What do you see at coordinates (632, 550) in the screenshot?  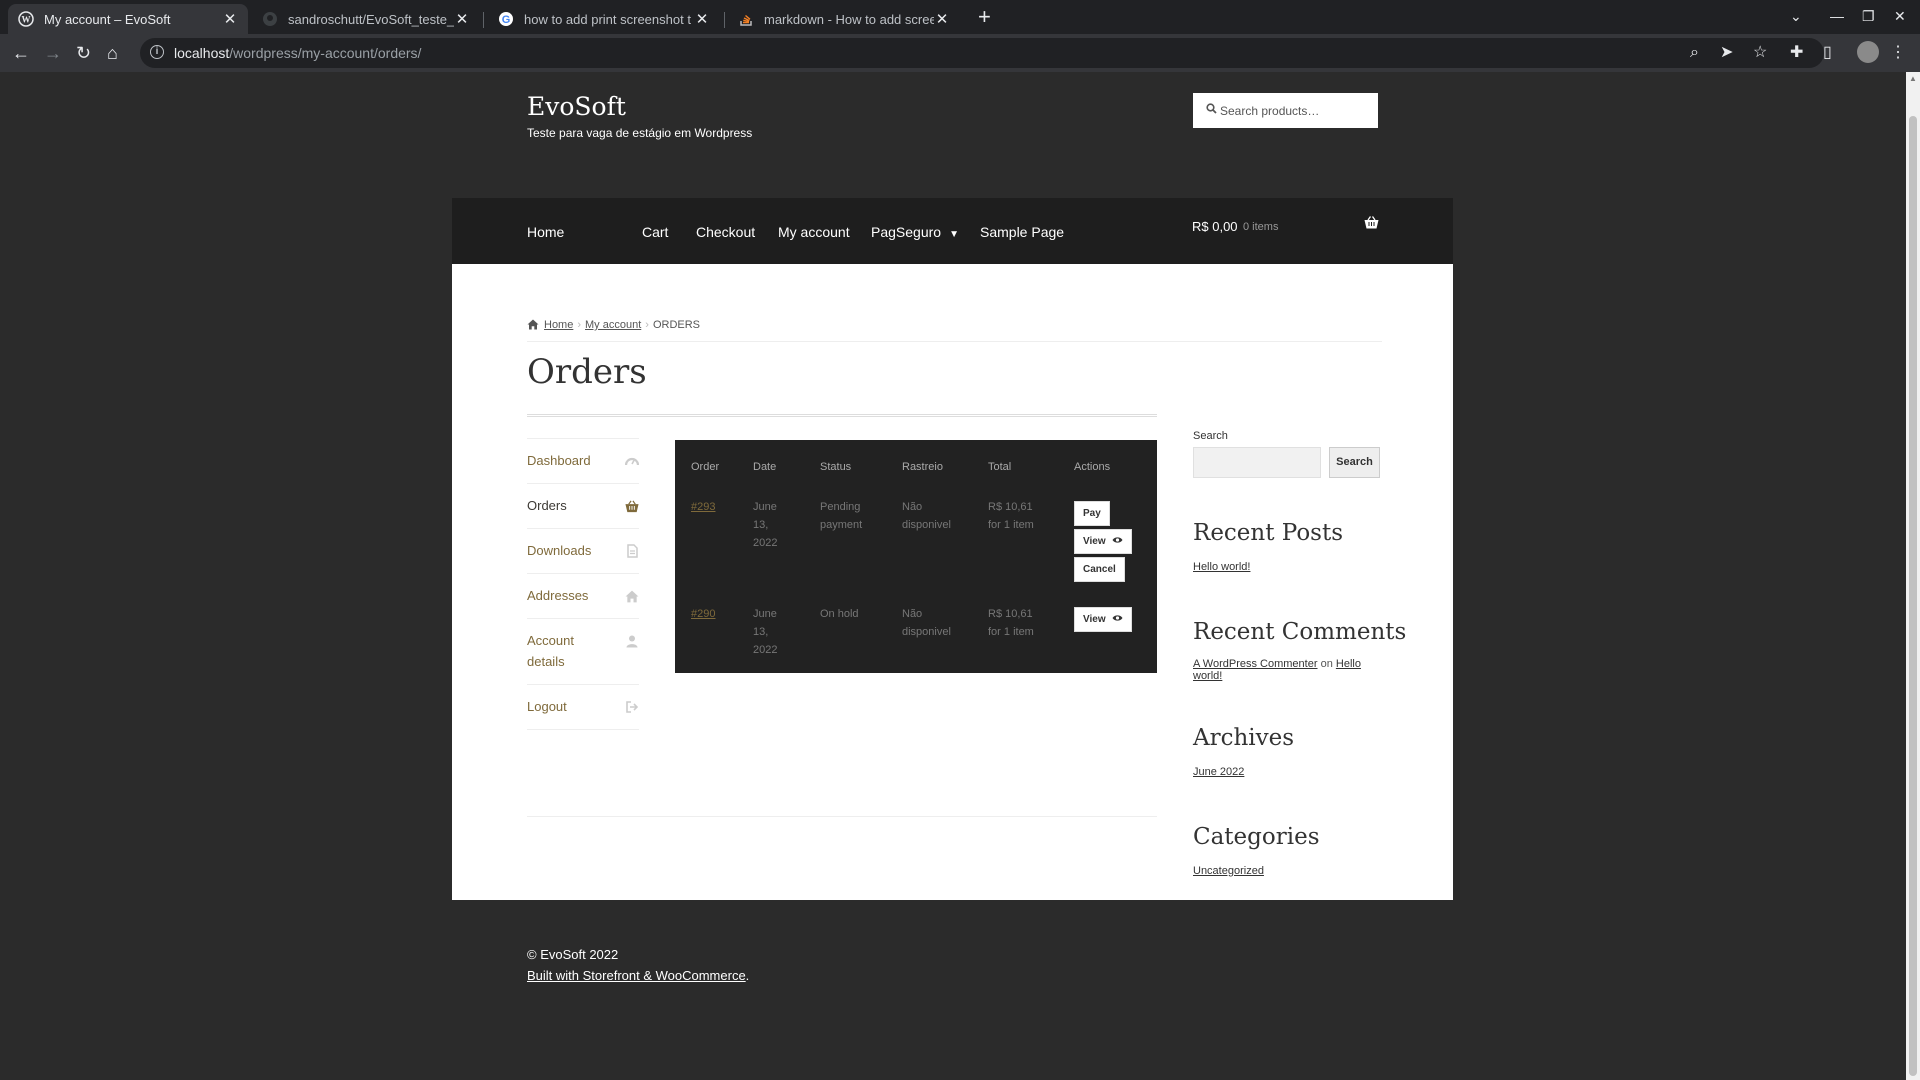 I see `file-icon` at bounding box center [632, 550].